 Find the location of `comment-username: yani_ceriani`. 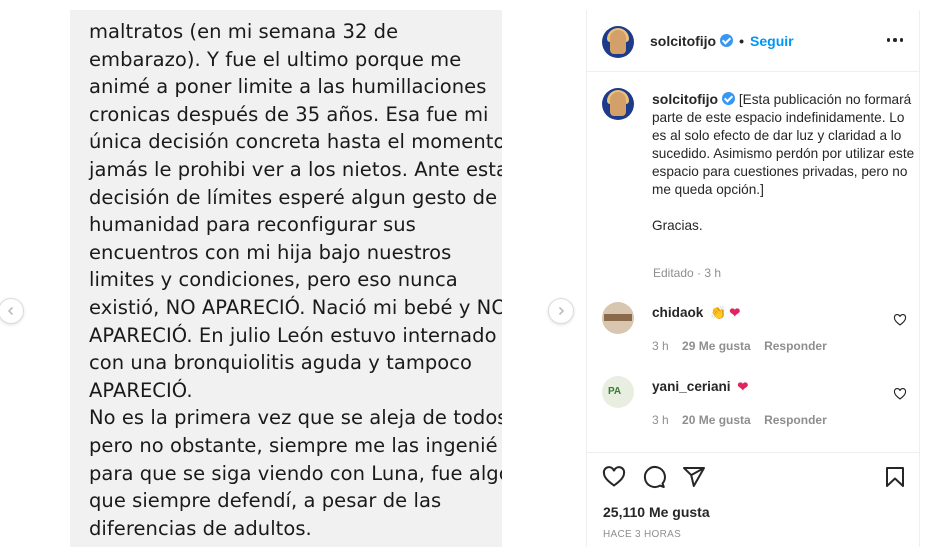

comment-username: yani_ceriani is located at coordinates (691, 386).